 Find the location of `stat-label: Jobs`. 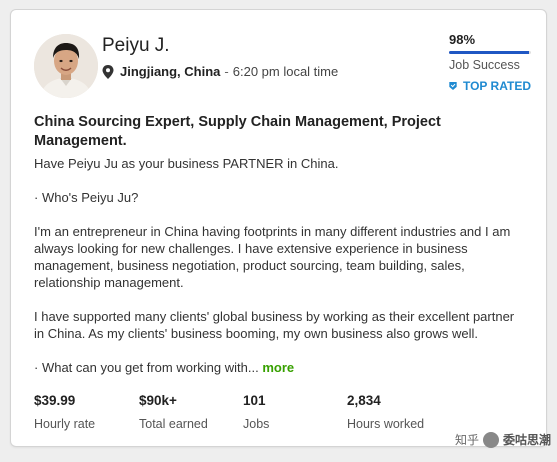

stat-label: Jobs is located at coordinates (256, 424).